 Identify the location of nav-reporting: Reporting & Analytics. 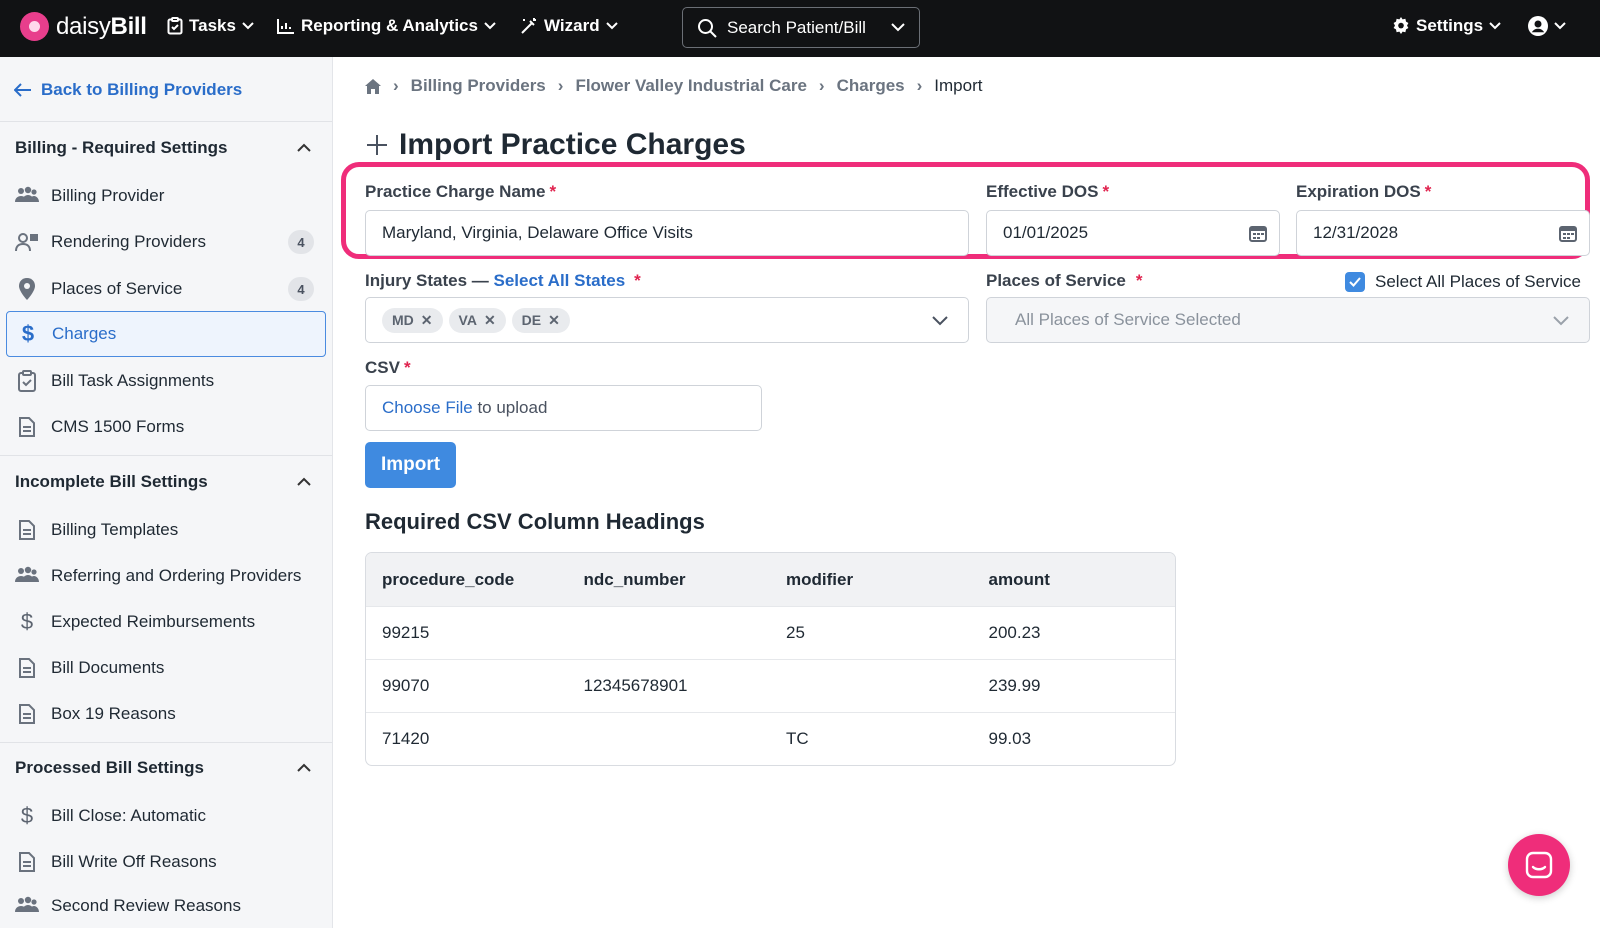
(386, 26).